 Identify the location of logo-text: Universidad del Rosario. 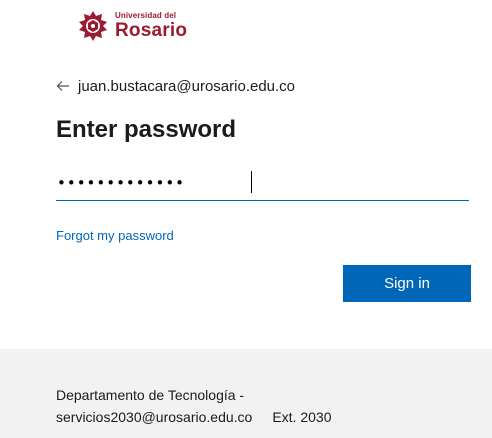
(151, 26).